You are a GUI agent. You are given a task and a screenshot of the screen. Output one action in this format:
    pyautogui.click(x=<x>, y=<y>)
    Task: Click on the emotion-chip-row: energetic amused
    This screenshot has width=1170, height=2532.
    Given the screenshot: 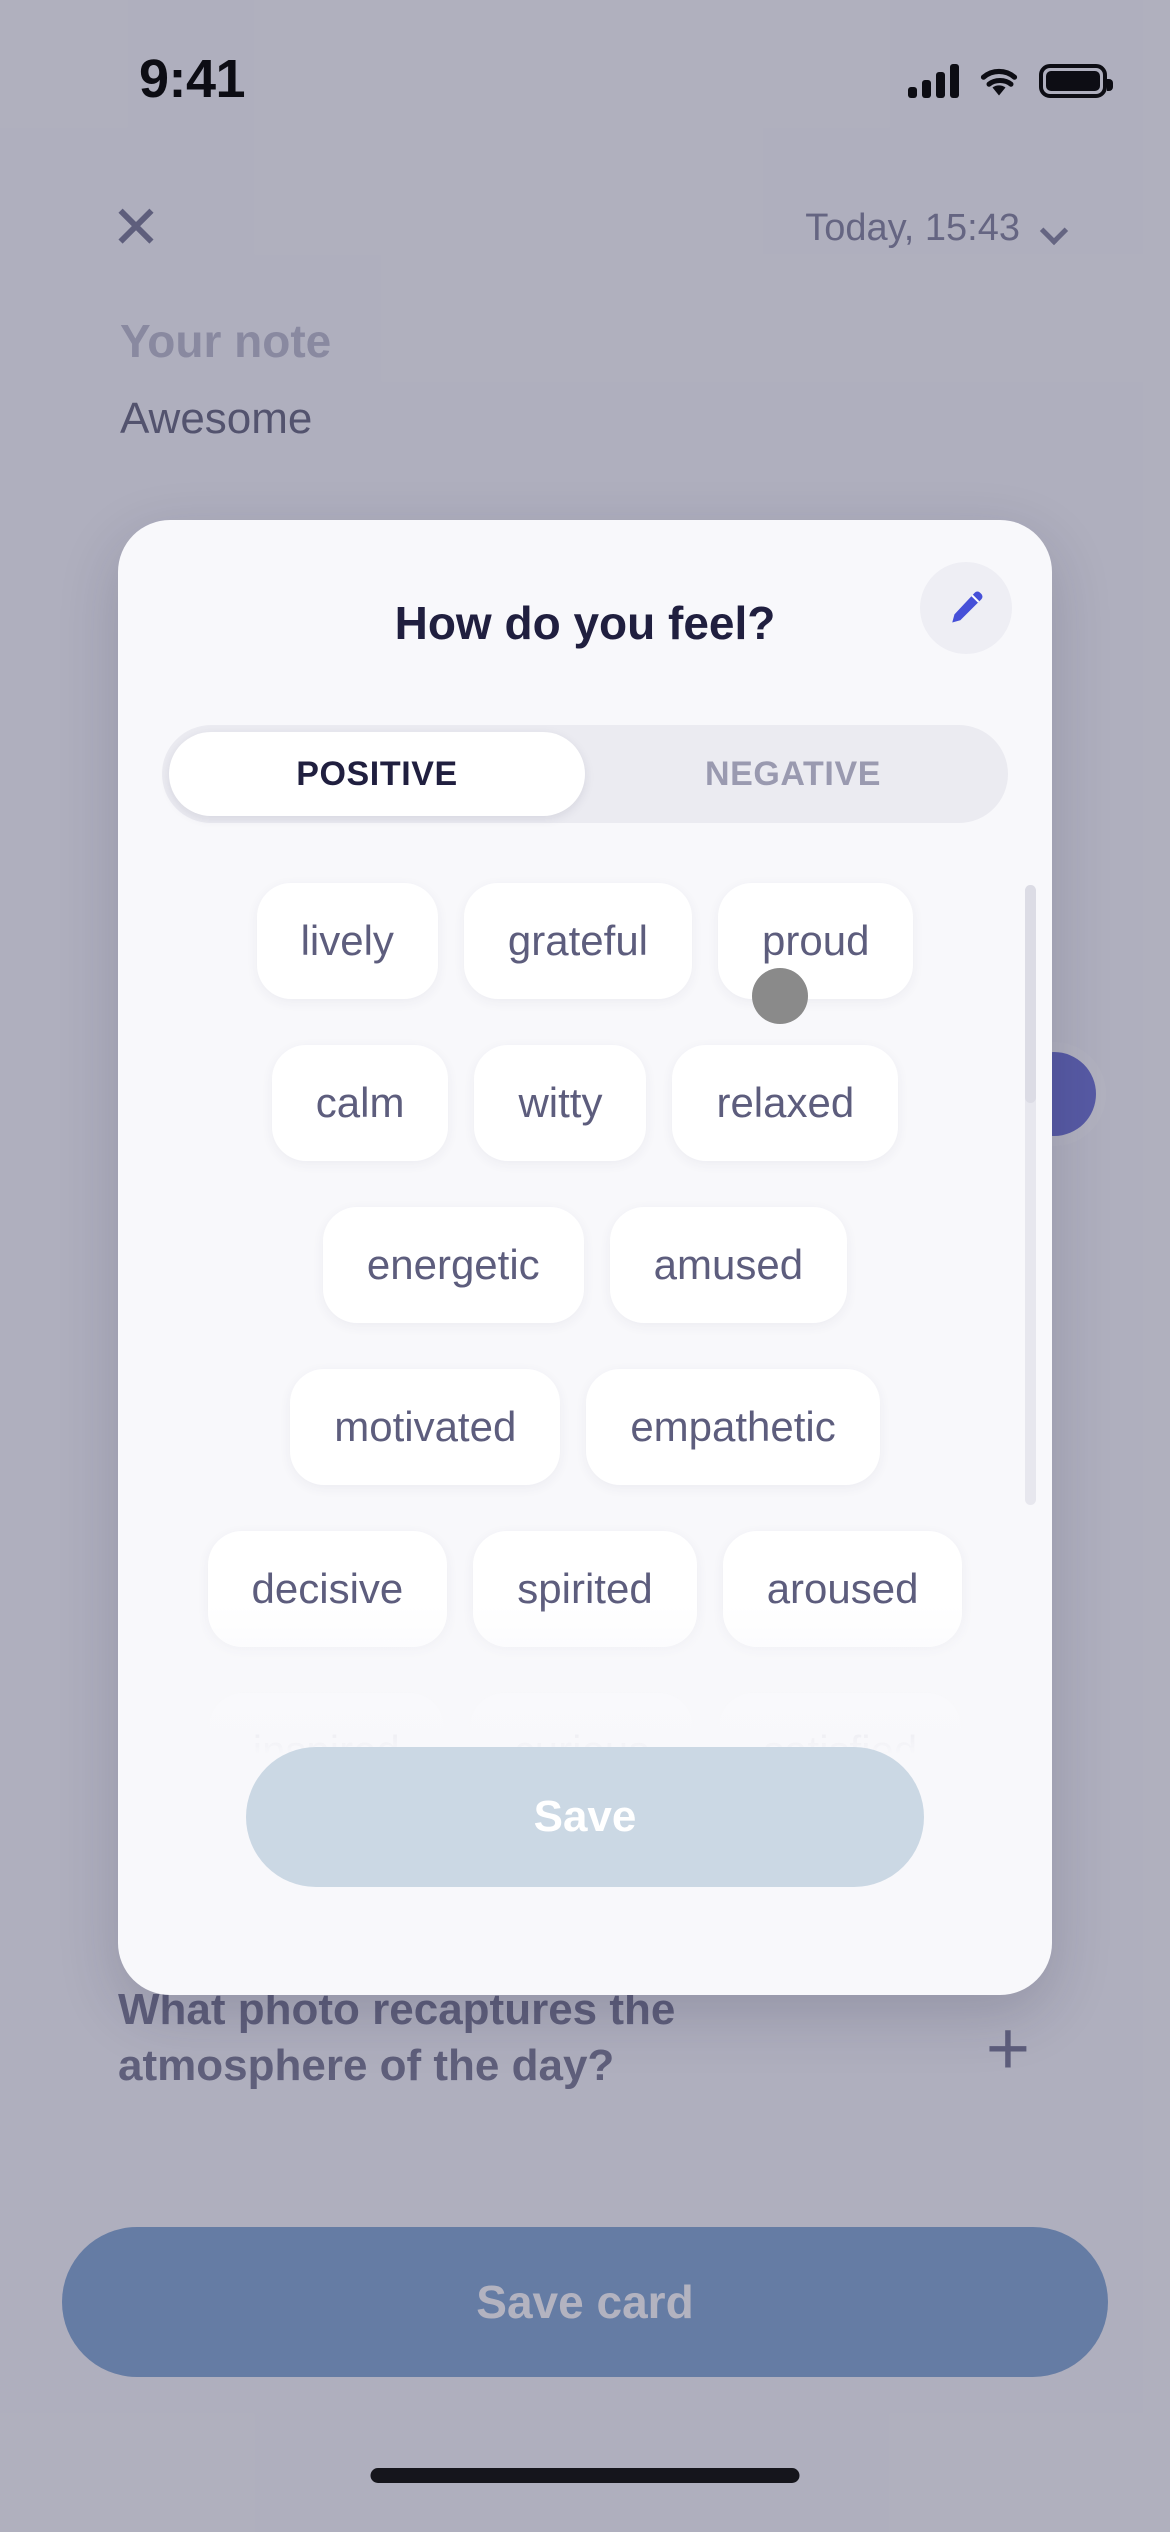 What is the action you would take?
    pyautogui.click(x=585, y=1265)
    